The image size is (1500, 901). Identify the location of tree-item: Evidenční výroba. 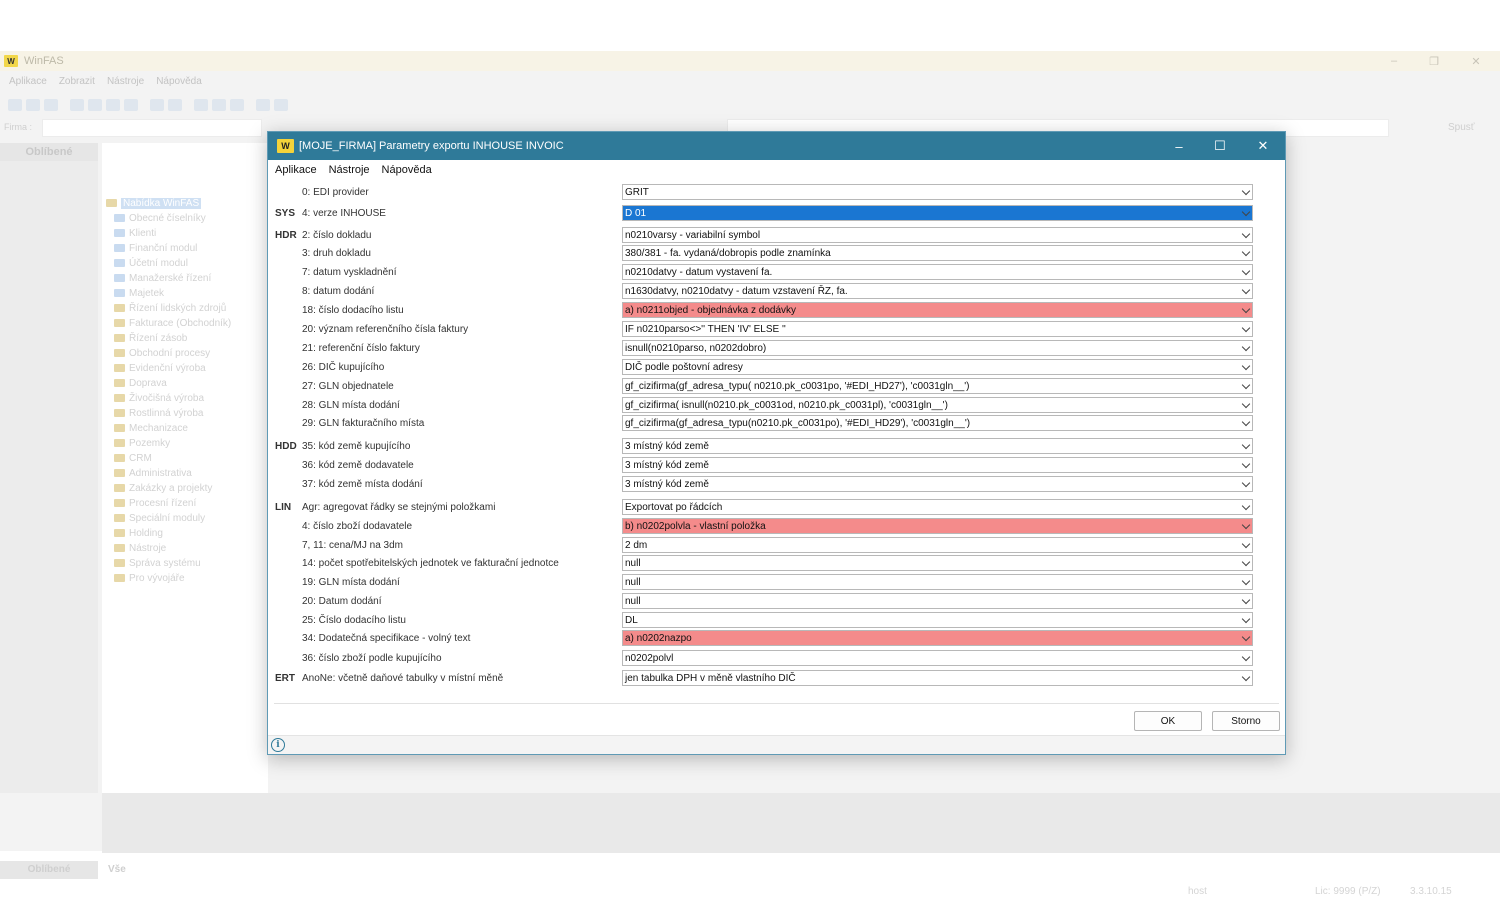
(160, 368).